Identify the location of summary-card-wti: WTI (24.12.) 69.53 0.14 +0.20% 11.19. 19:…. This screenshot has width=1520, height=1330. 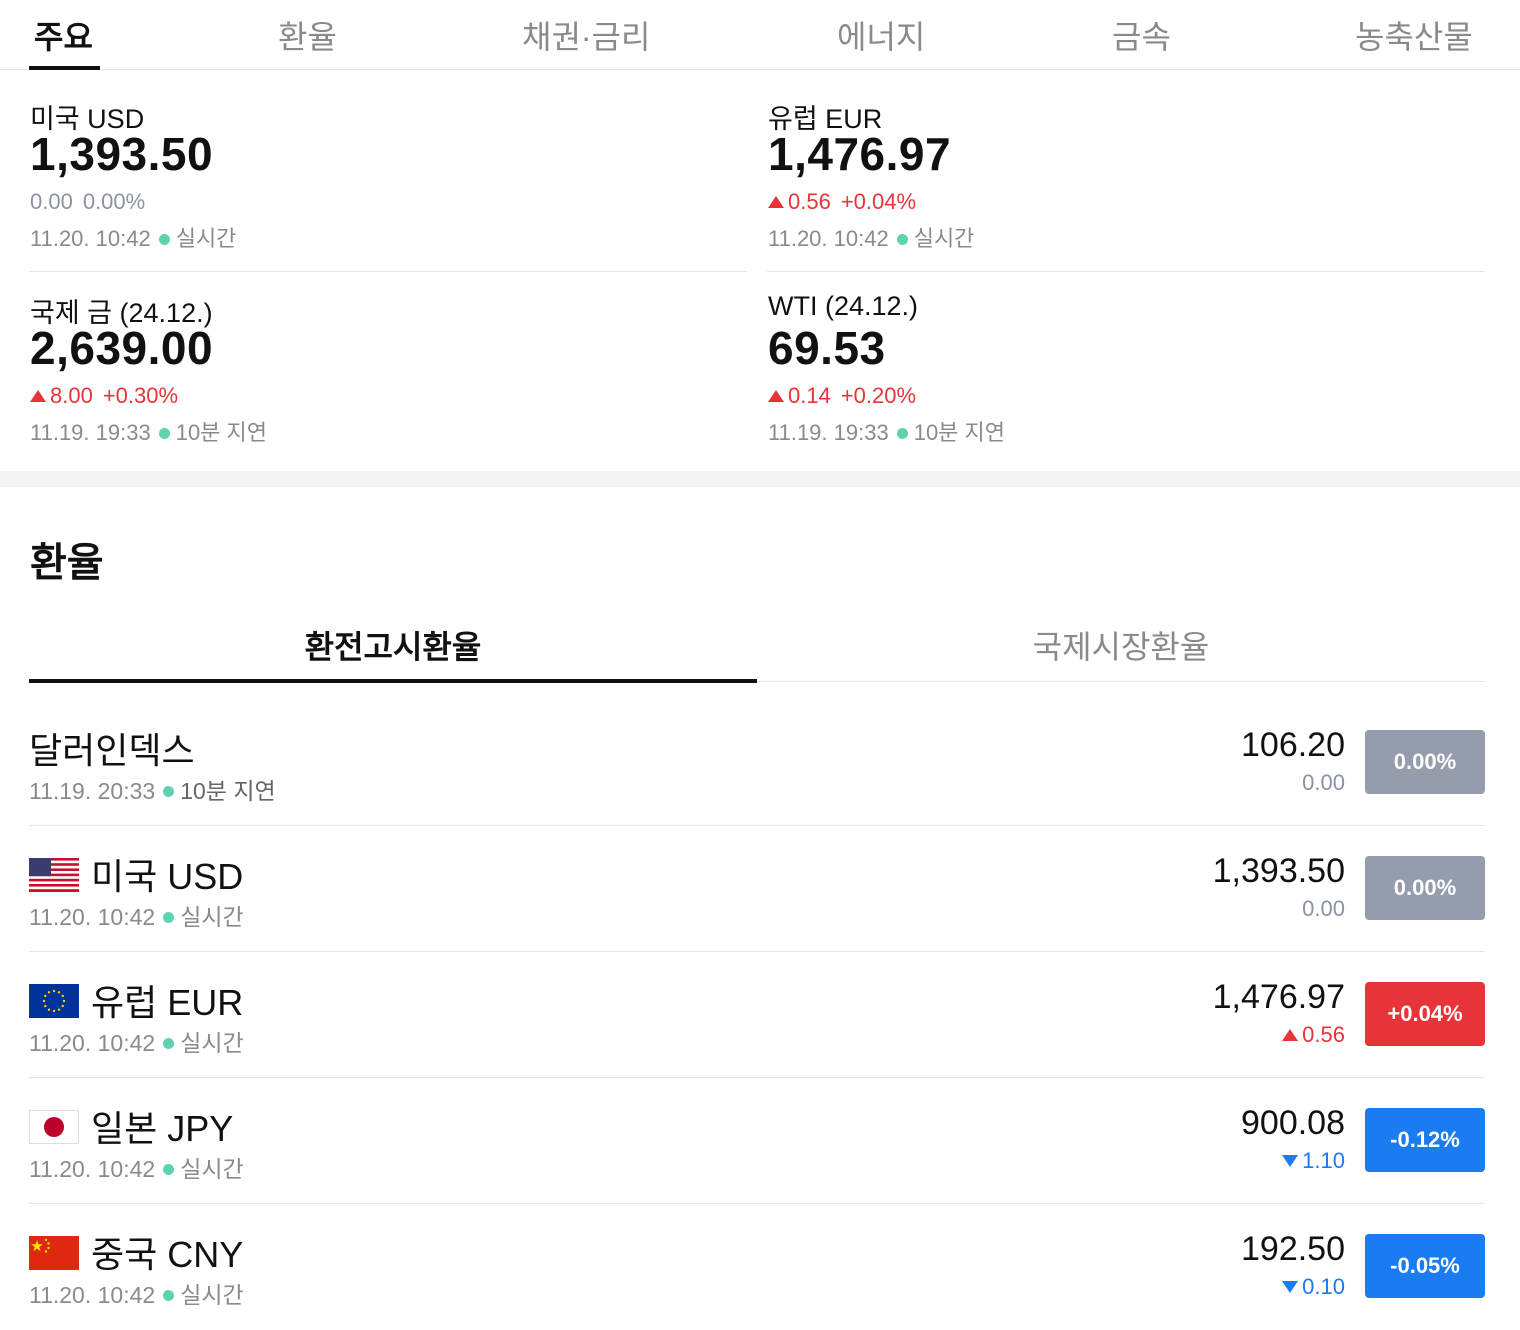
(1127, 371).